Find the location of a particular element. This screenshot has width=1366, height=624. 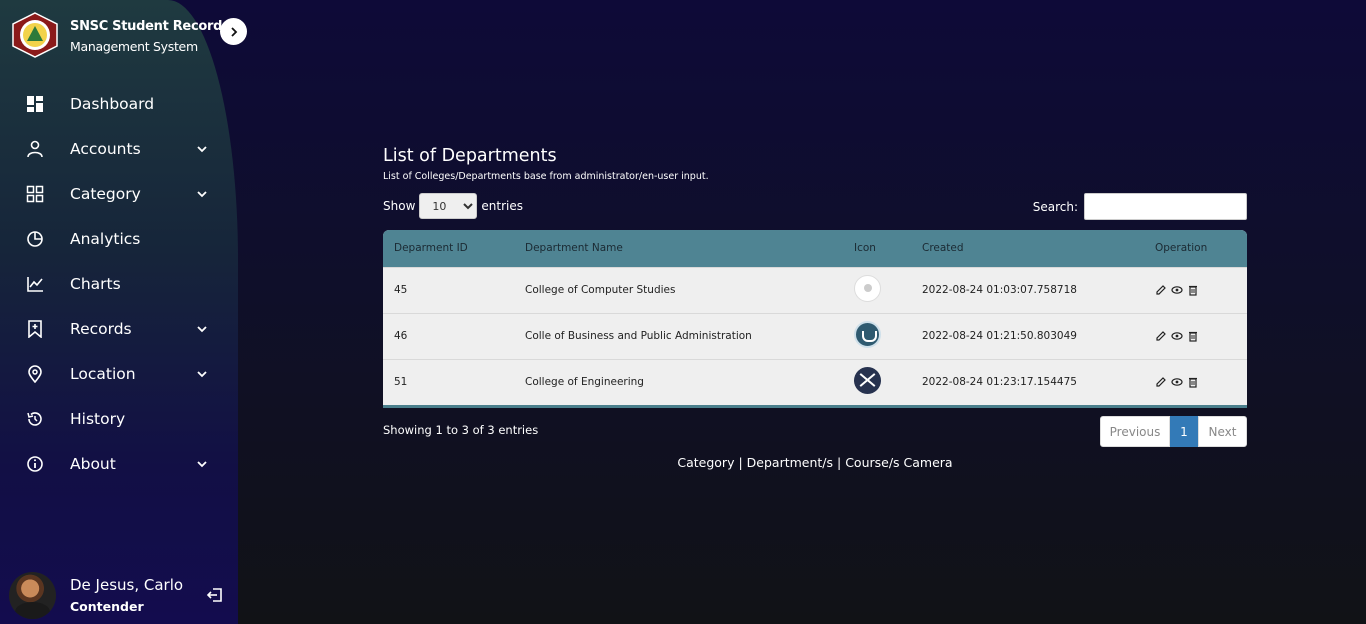

bookmark-icon is located at coordinates (35, 329).